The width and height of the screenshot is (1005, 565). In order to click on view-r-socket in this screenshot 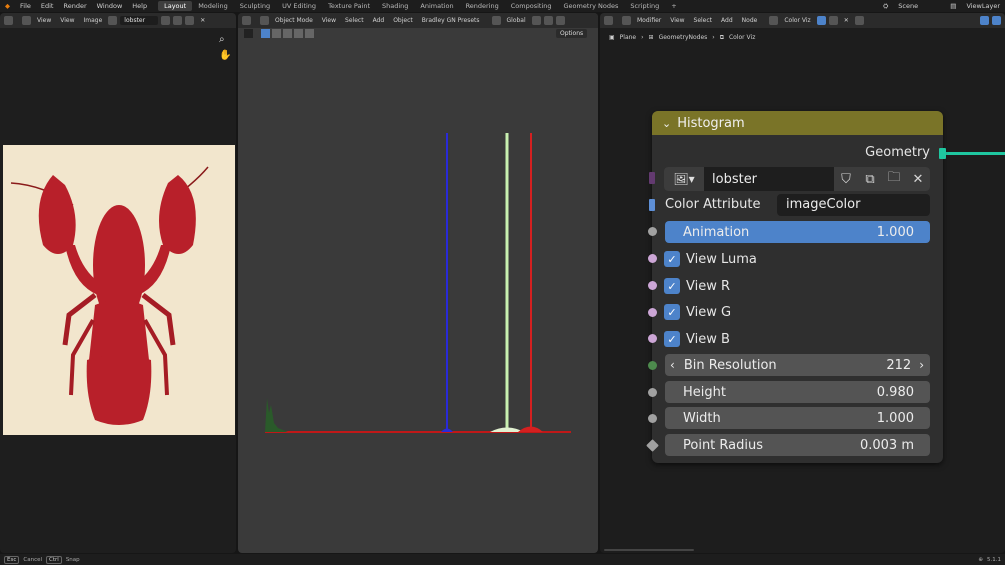, I will do `click(652, 285)`.